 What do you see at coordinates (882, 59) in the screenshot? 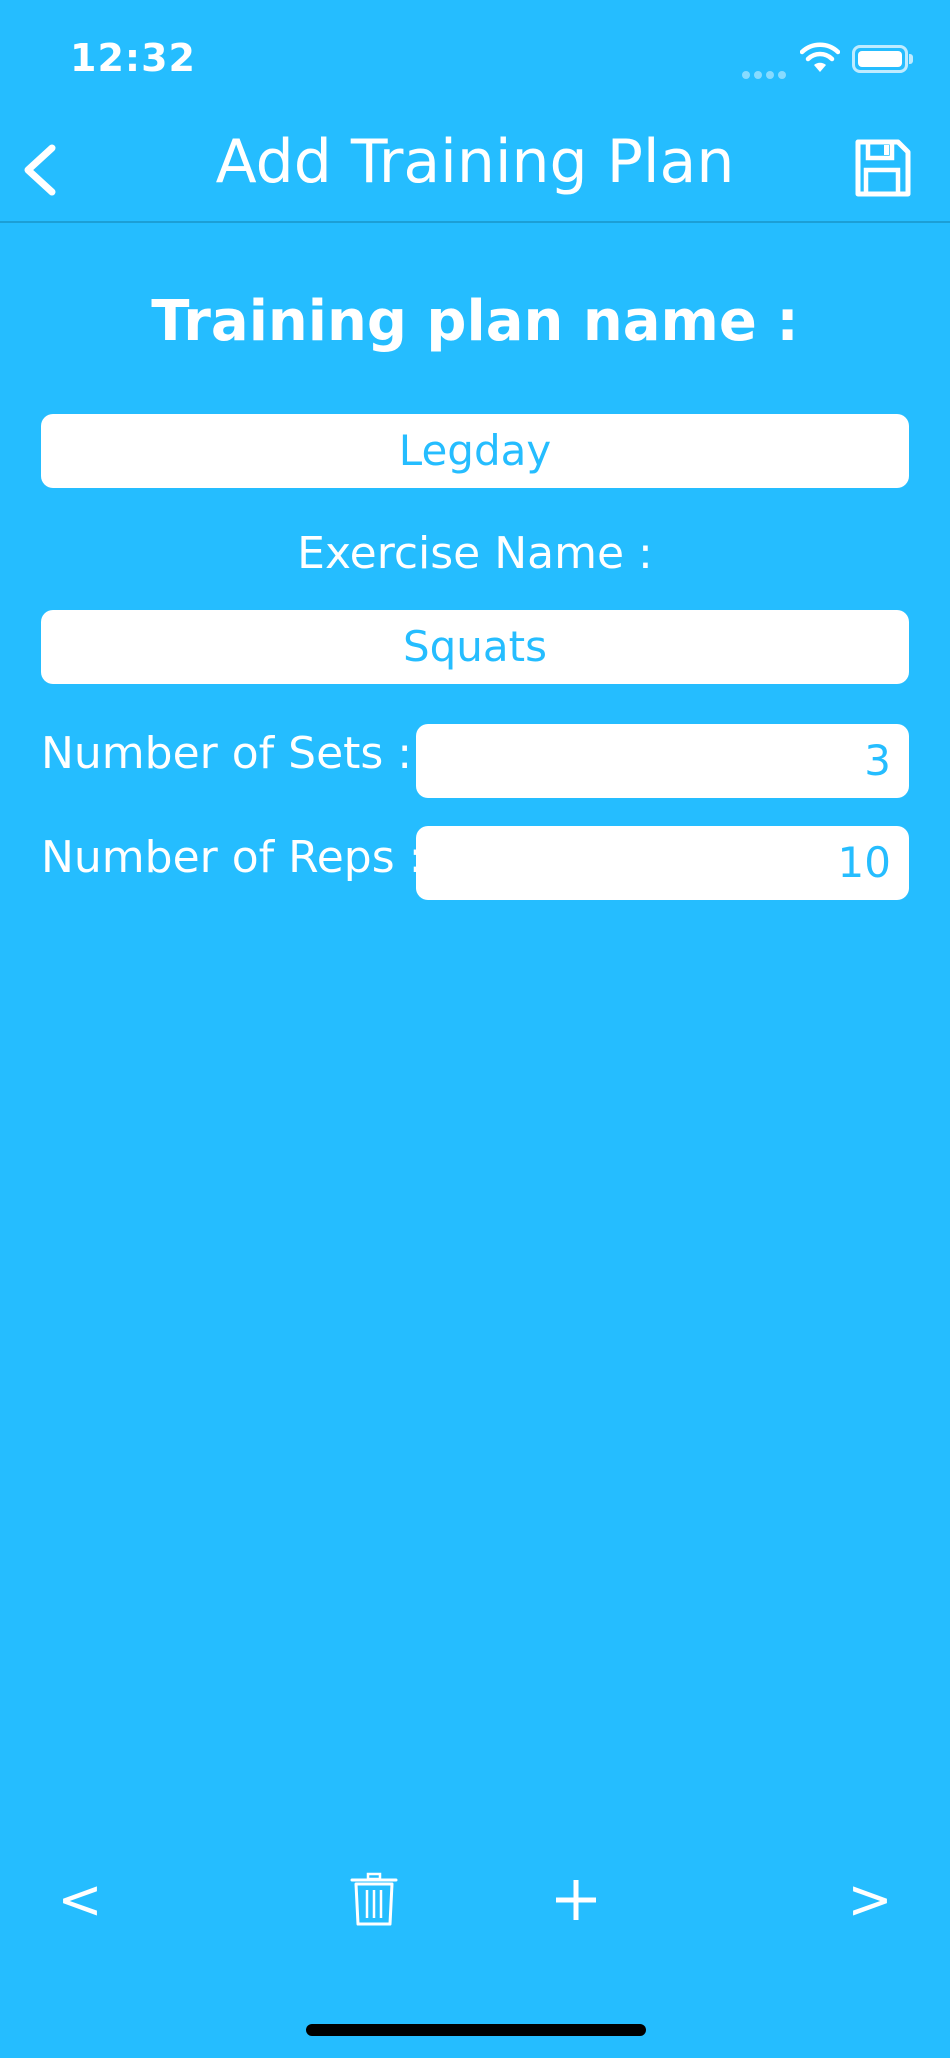
I see `battery-icon` at bounding box center [882, 59].